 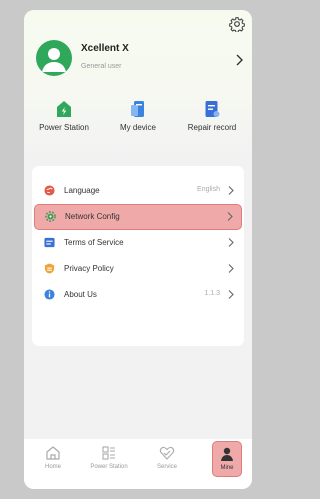 What do you see at coordinates (212, 293) in the screenshot?
I see `app-version: 1.1.3` at bounding box center [212, 293].